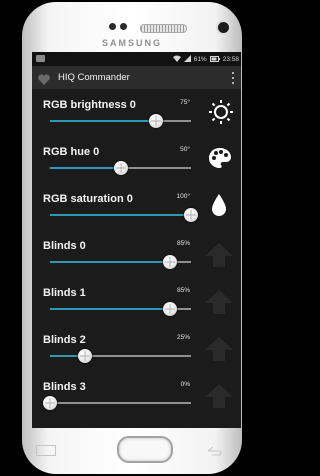  I want to click on control-value: 50°, so click(185, 149).